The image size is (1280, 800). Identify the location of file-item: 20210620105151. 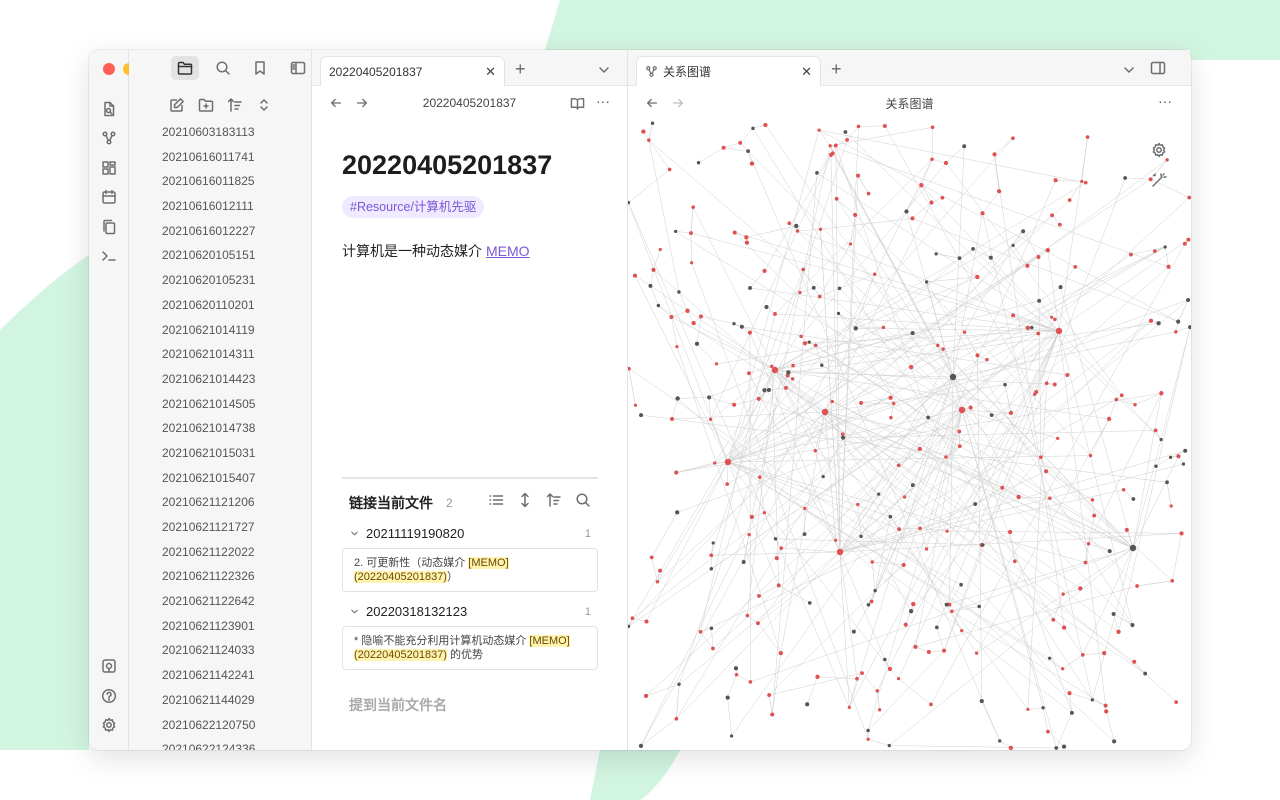
(220, 255).